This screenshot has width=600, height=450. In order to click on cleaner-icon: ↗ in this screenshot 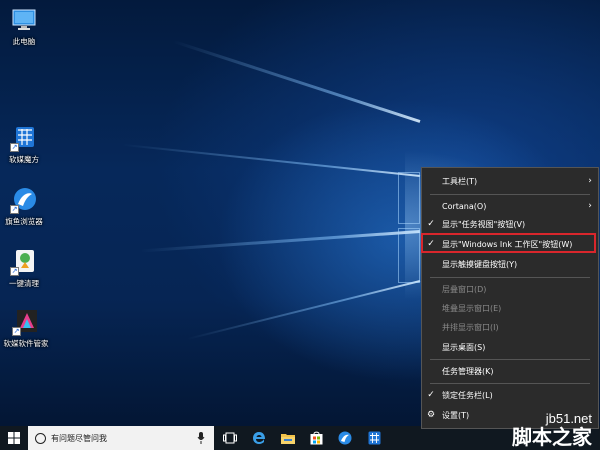, I will do `click(24, 262)`.